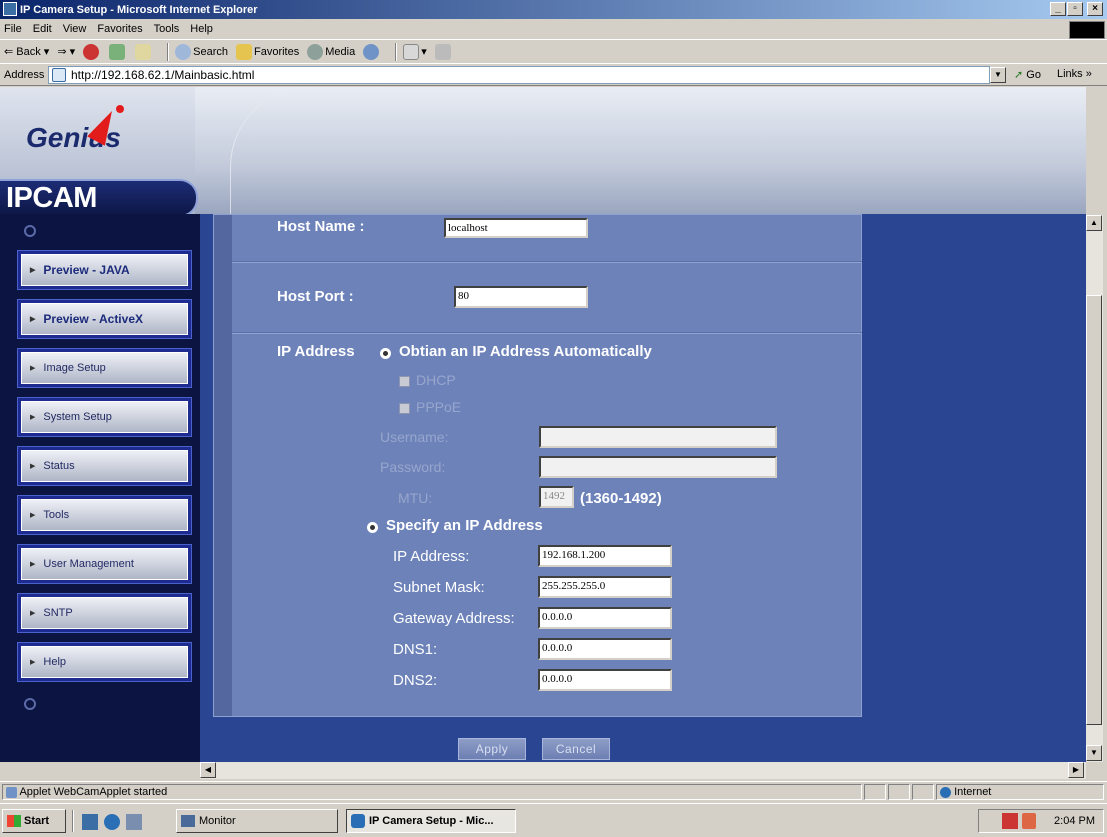 The height and width of the screenshot is (837, 1107). I want to click on horizontal-scrollbar: ◀ ▶, so click(643, 770).